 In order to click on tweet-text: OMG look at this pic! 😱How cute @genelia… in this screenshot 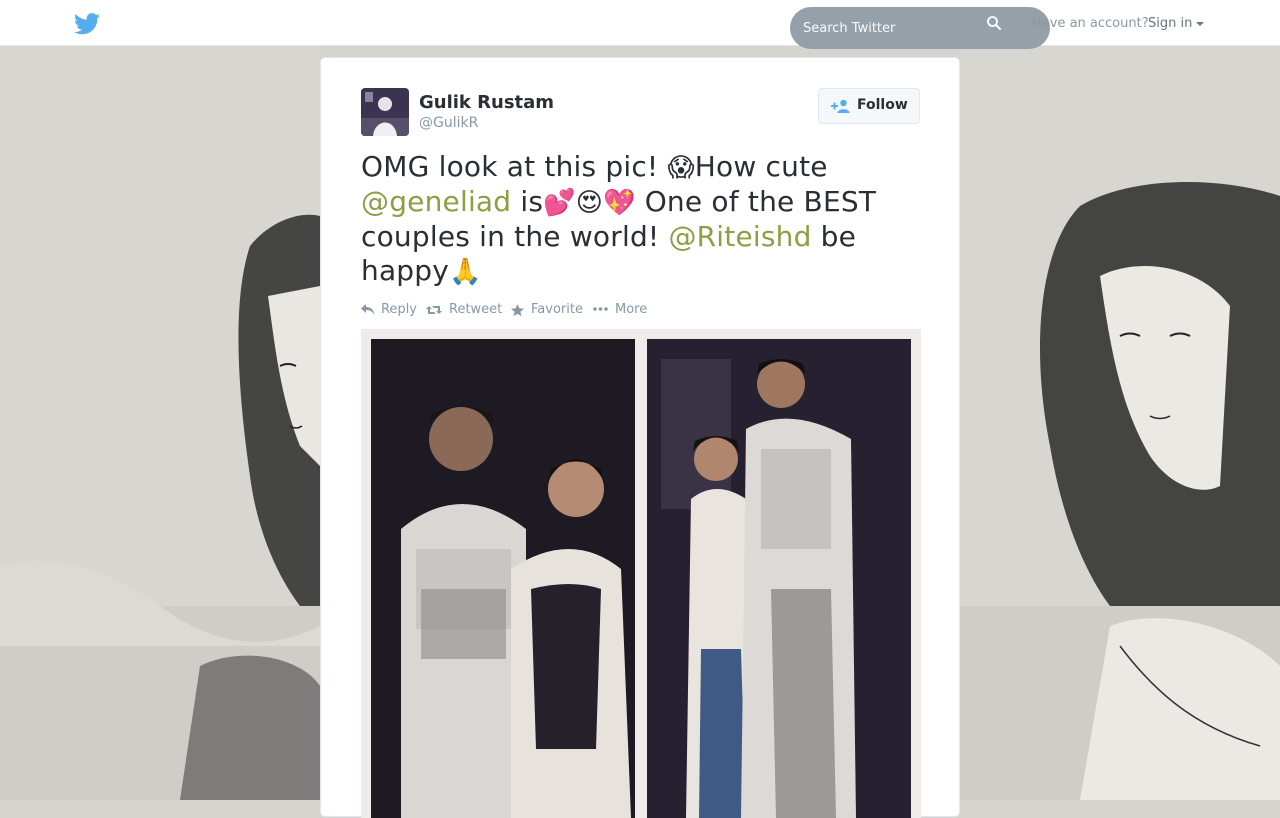, I will do `click(641, 219)`.